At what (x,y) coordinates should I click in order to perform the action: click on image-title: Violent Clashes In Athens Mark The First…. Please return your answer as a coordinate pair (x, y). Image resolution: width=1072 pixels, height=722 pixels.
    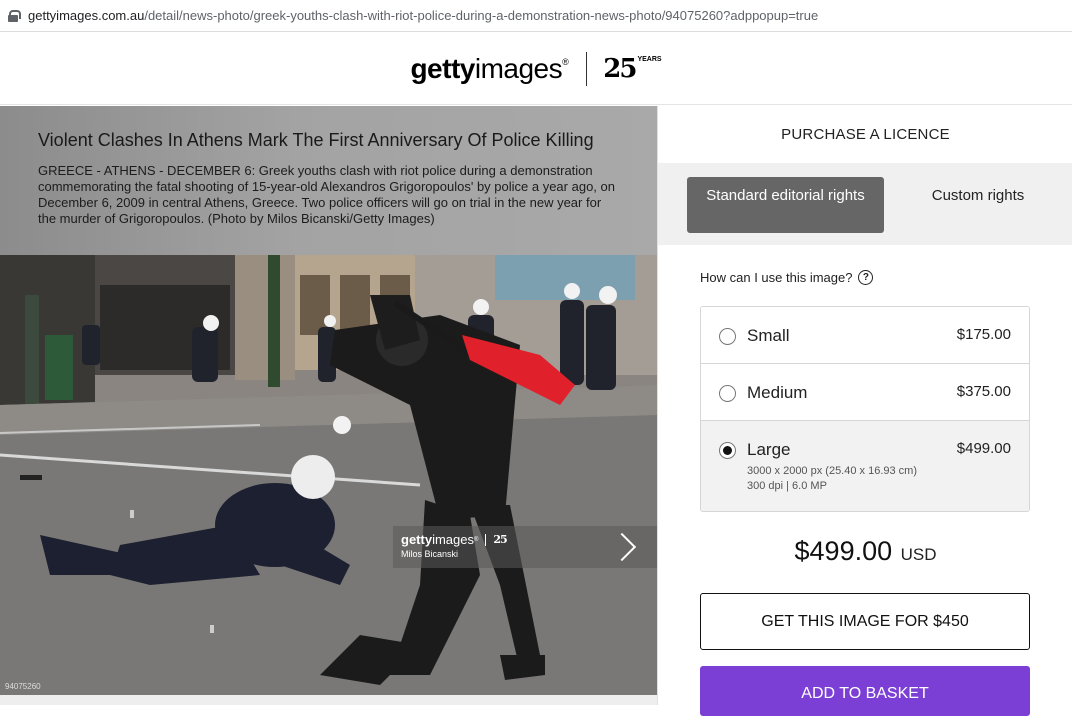
    Looking at the image, I should click on (316, 140).